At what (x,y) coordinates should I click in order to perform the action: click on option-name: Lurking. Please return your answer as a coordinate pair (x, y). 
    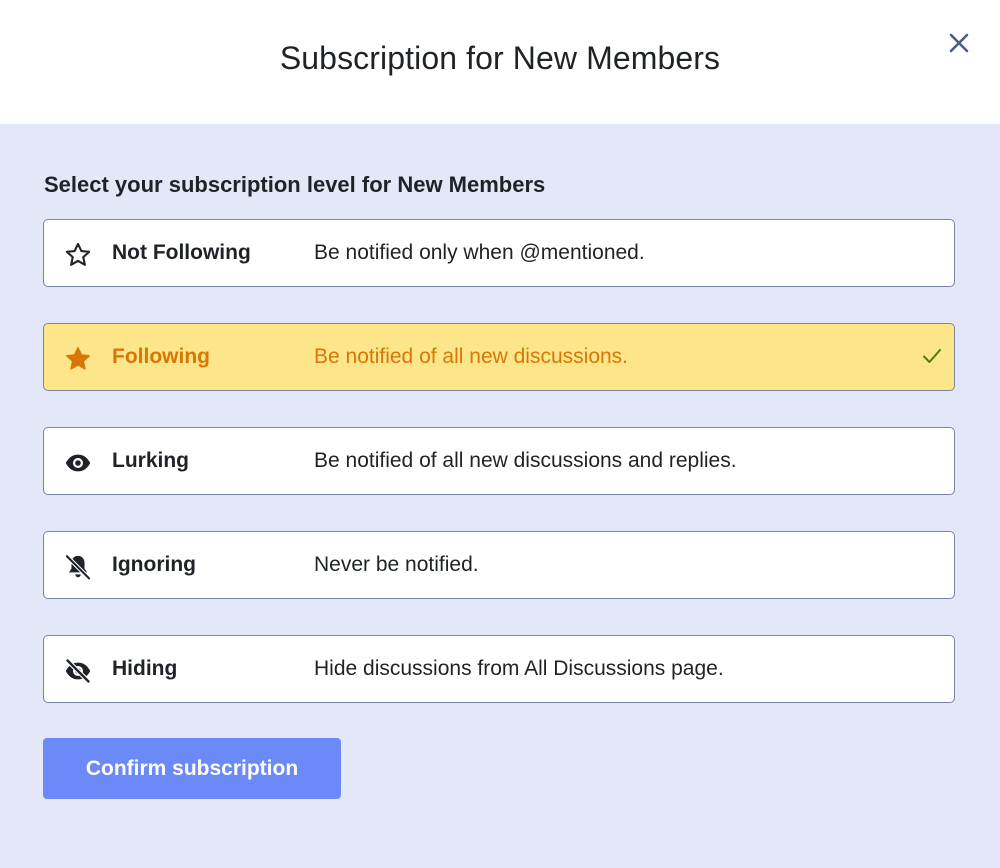
    Looking at the image, I should click on (150, 460).